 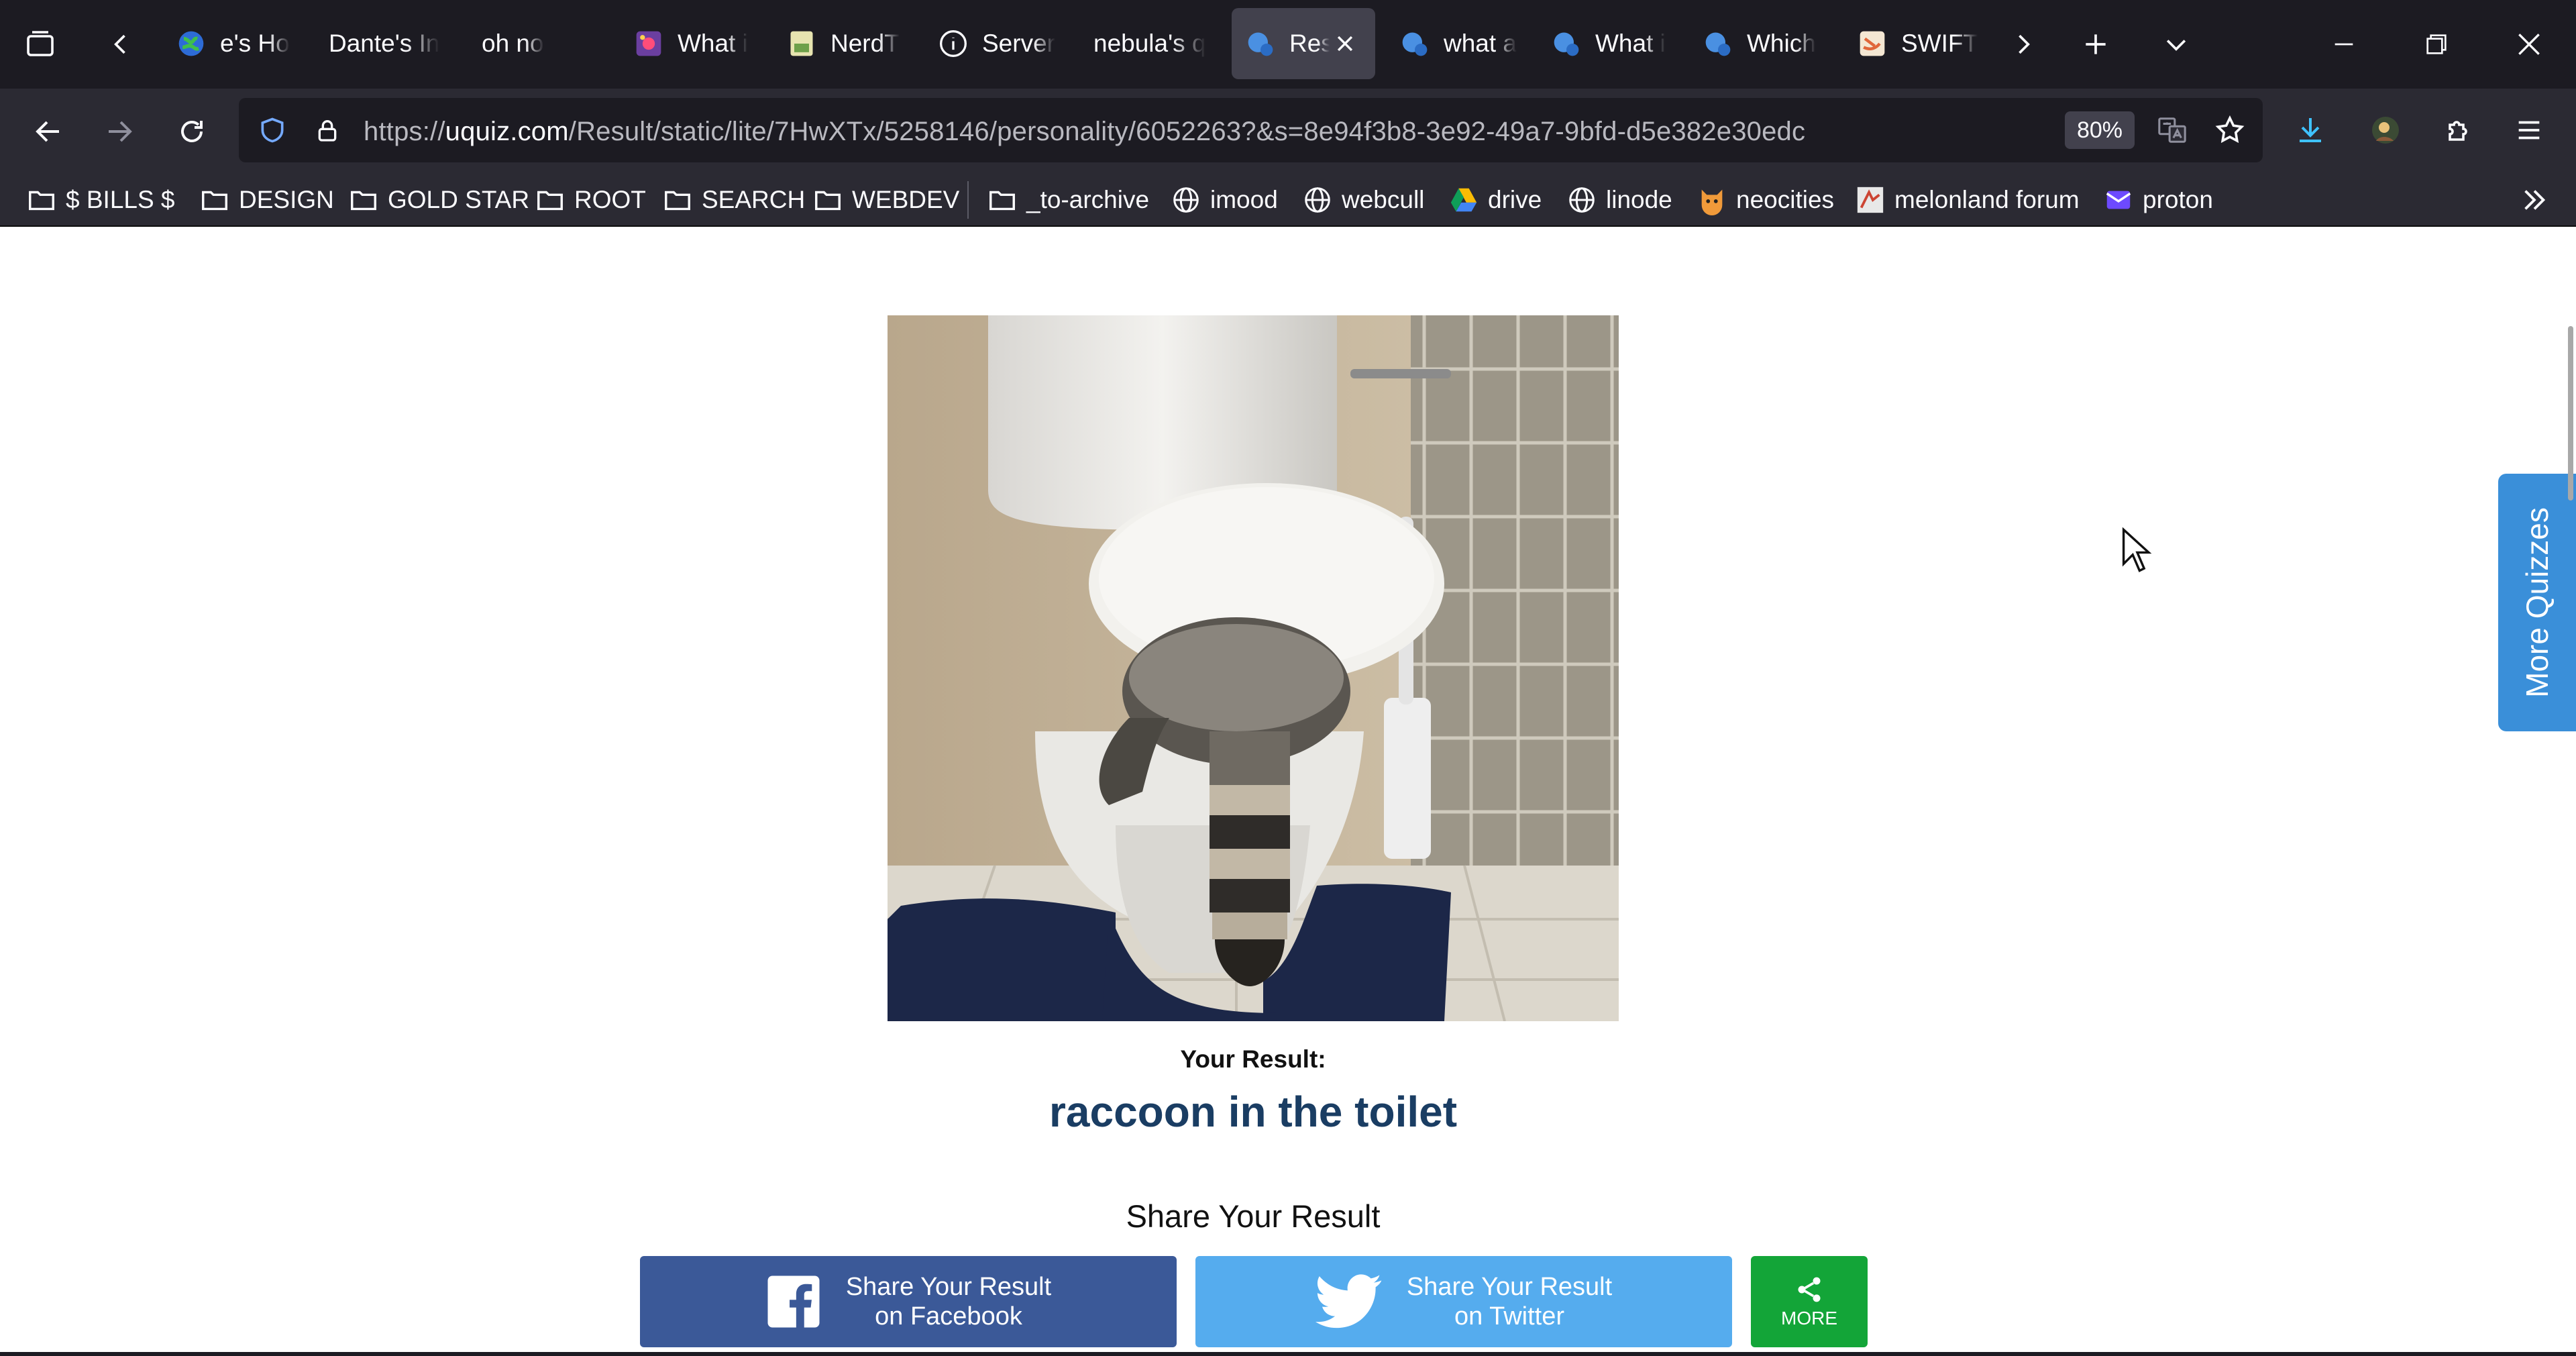 What do you see at coordinates (1515, 199) in the screenshot?
I see `bookmark-label: drive` at bounding box center [1515, 199].